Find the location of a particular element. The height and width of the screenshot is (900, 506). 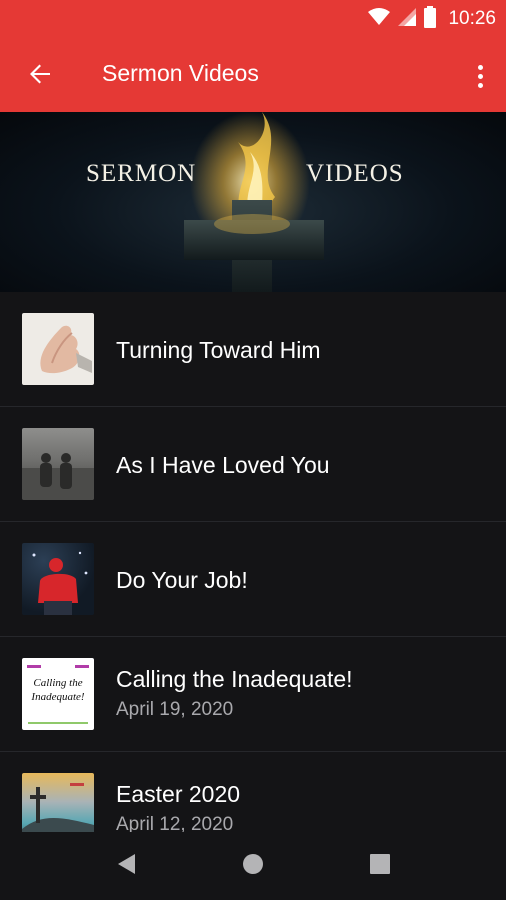

sermon-title: As I Have Loved You is located at coordinates (223, 465).